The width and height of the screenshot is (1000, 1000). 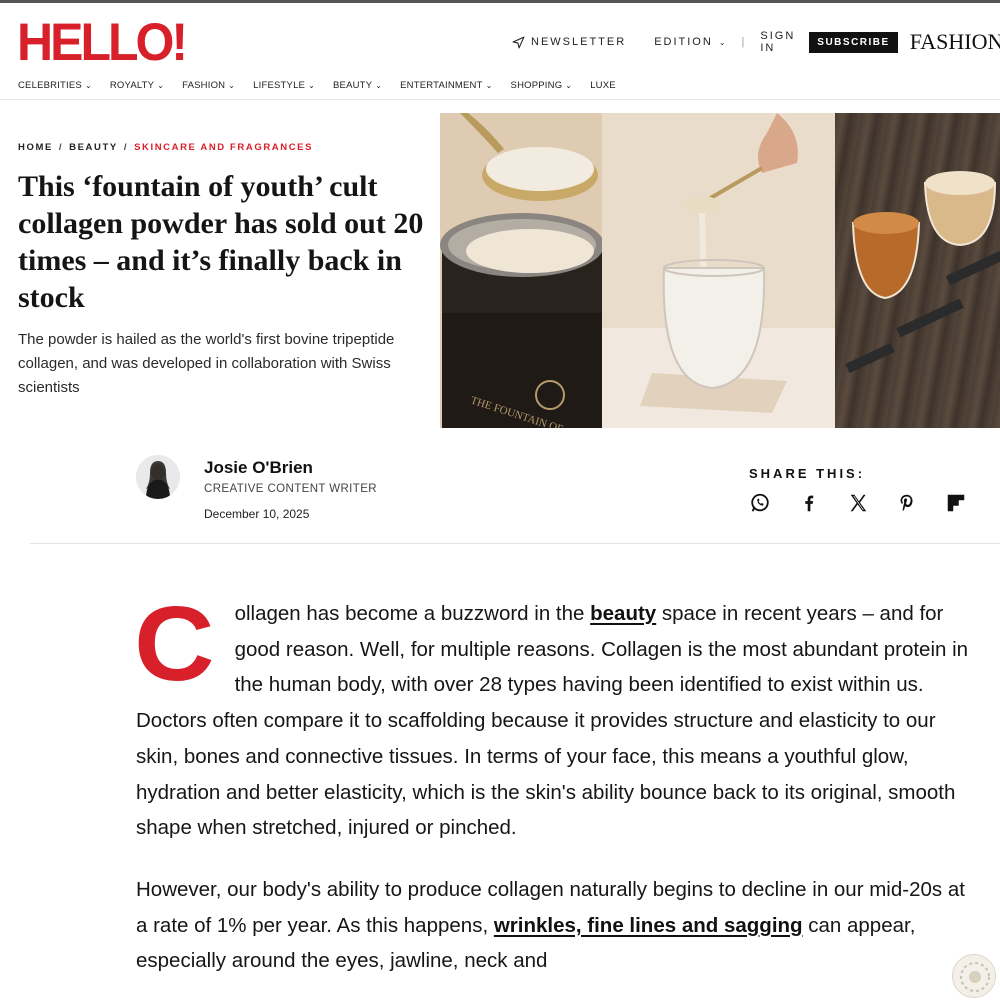 What do you see at coordinates (353, 85) in the screenshot?
I see `nav-label: BEAUTY` at bounding box center [353, 85].